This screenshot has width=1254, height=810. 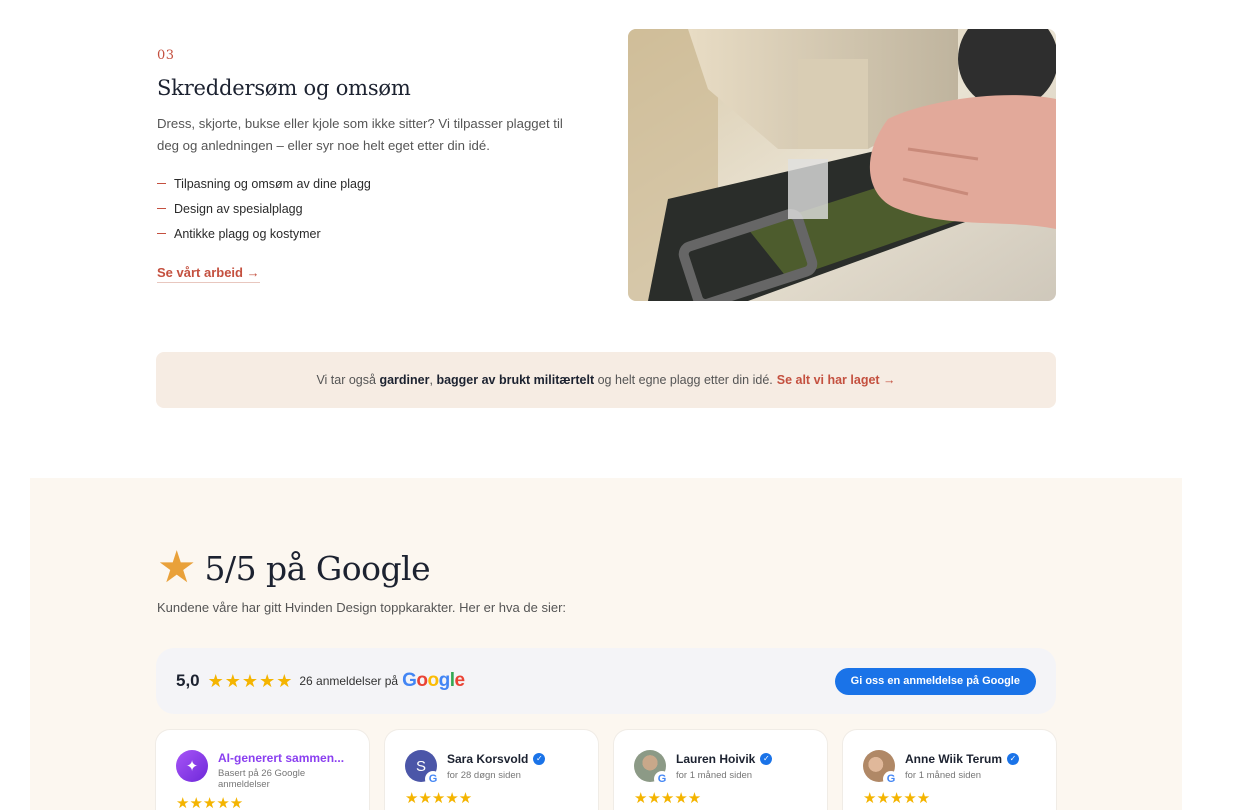 What do you see at coordinates (836, 380) in the screenshot?
I see `see-all-link: Se alt vi har laget →` at bounding box center [836, 380].